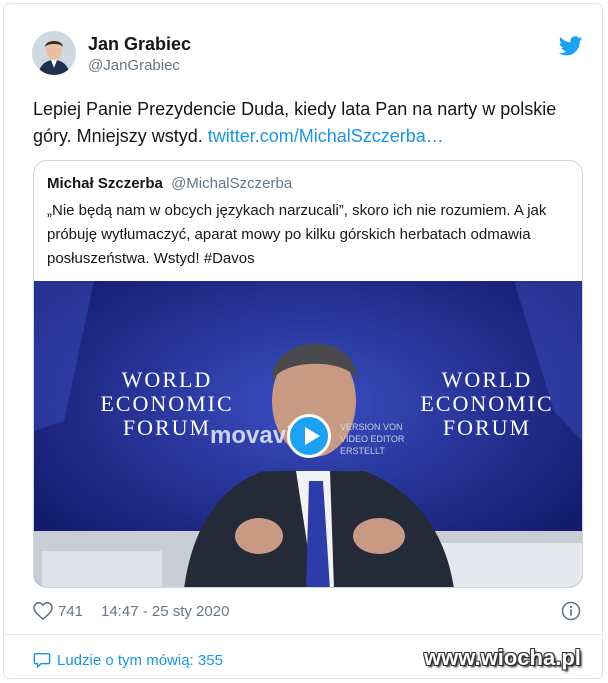 The image size is (608, 683). Describe the element at coordinates (43, 611) in the screenshot. I see `heart-icon` at that location.